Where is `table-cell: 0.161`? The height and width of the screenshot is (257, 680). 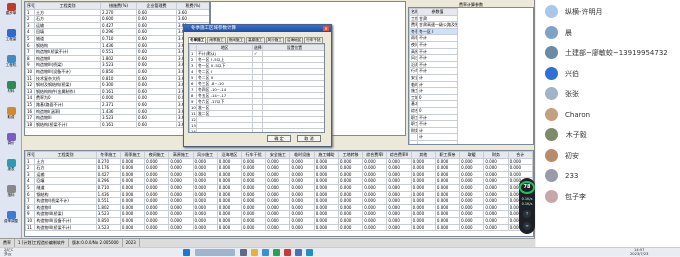 table-cell: 0.161 is located at coordinates (118, 124).